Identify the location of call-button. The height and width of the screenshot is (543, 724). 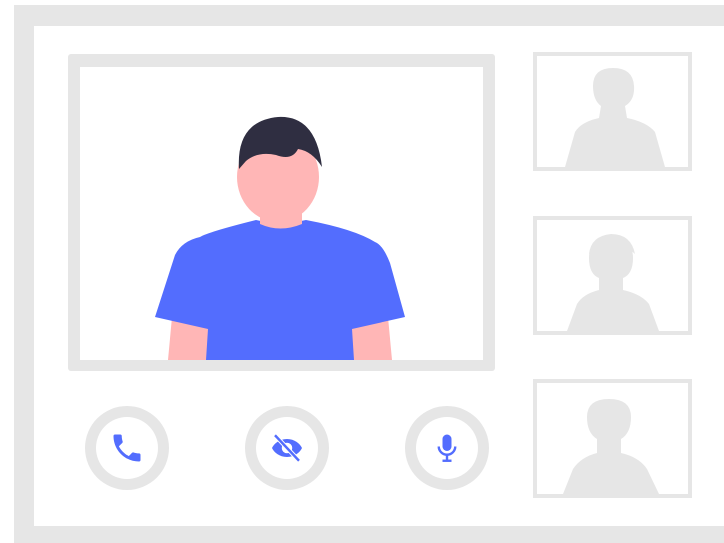
(127, 448).